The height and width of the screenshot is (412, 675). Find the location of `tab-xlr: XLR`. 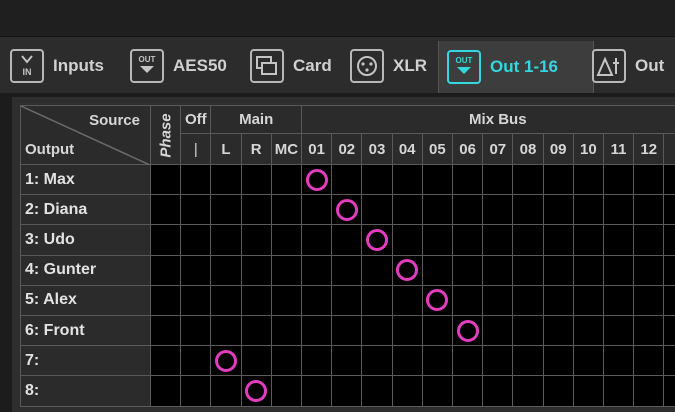

tab-xlr: XLR is located at coordinates (391, 66).